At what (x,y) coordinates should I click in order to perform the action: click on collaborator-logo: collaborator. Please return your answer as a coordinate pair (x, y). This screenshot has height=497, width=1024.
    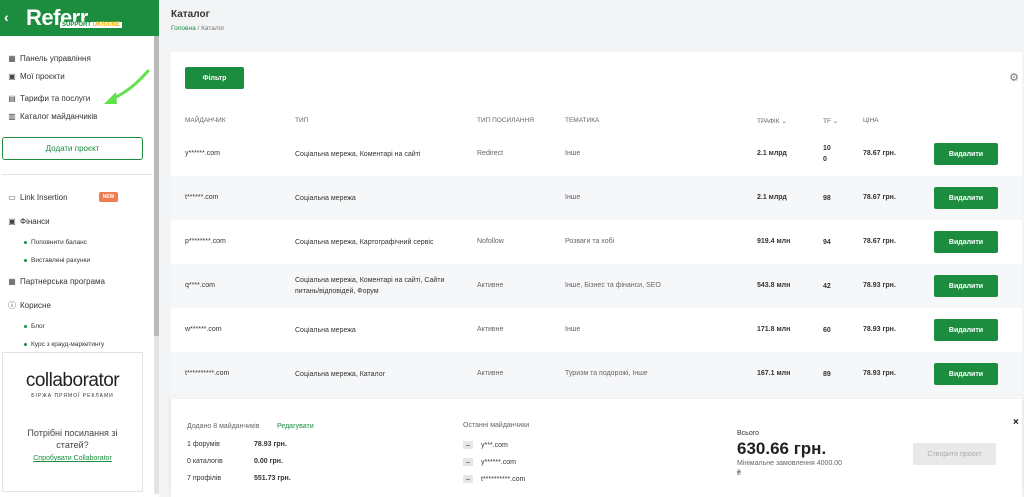
    Looking at the image, I should click on (72, 380).